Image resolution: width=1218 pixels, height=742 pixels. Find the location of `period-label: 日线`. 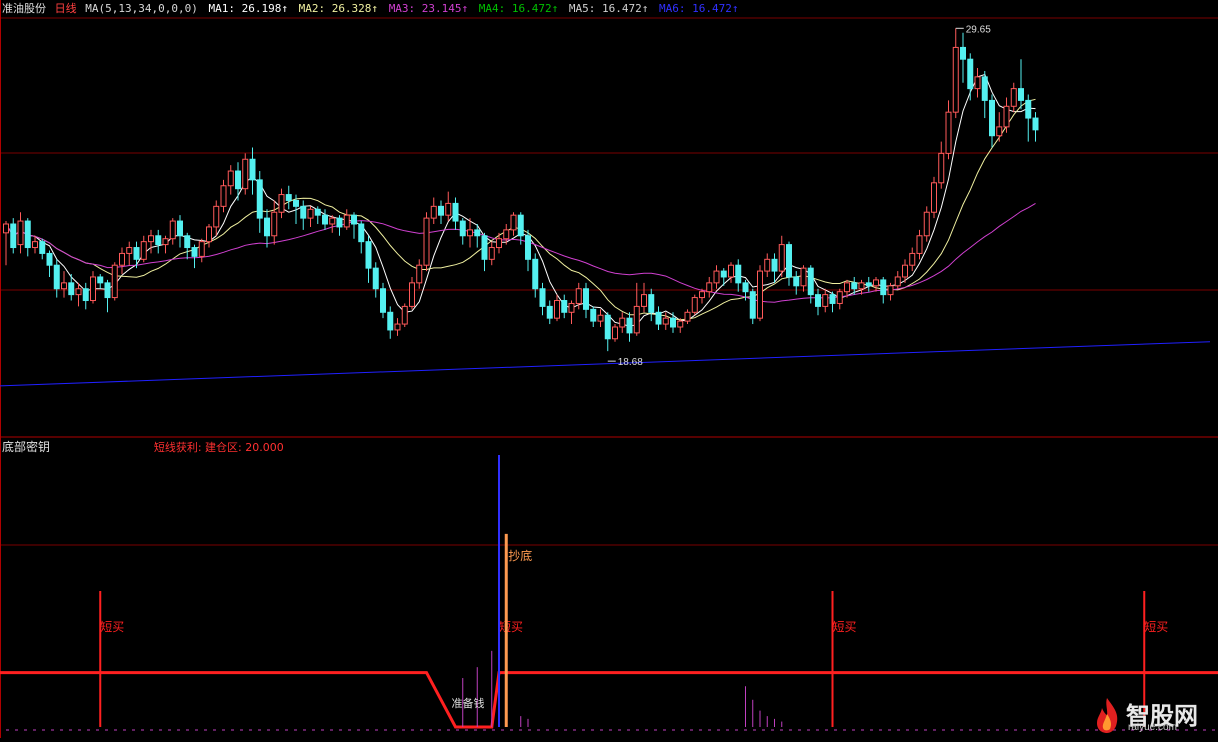

period-label: 日线 is located at coordinates (66, 8).